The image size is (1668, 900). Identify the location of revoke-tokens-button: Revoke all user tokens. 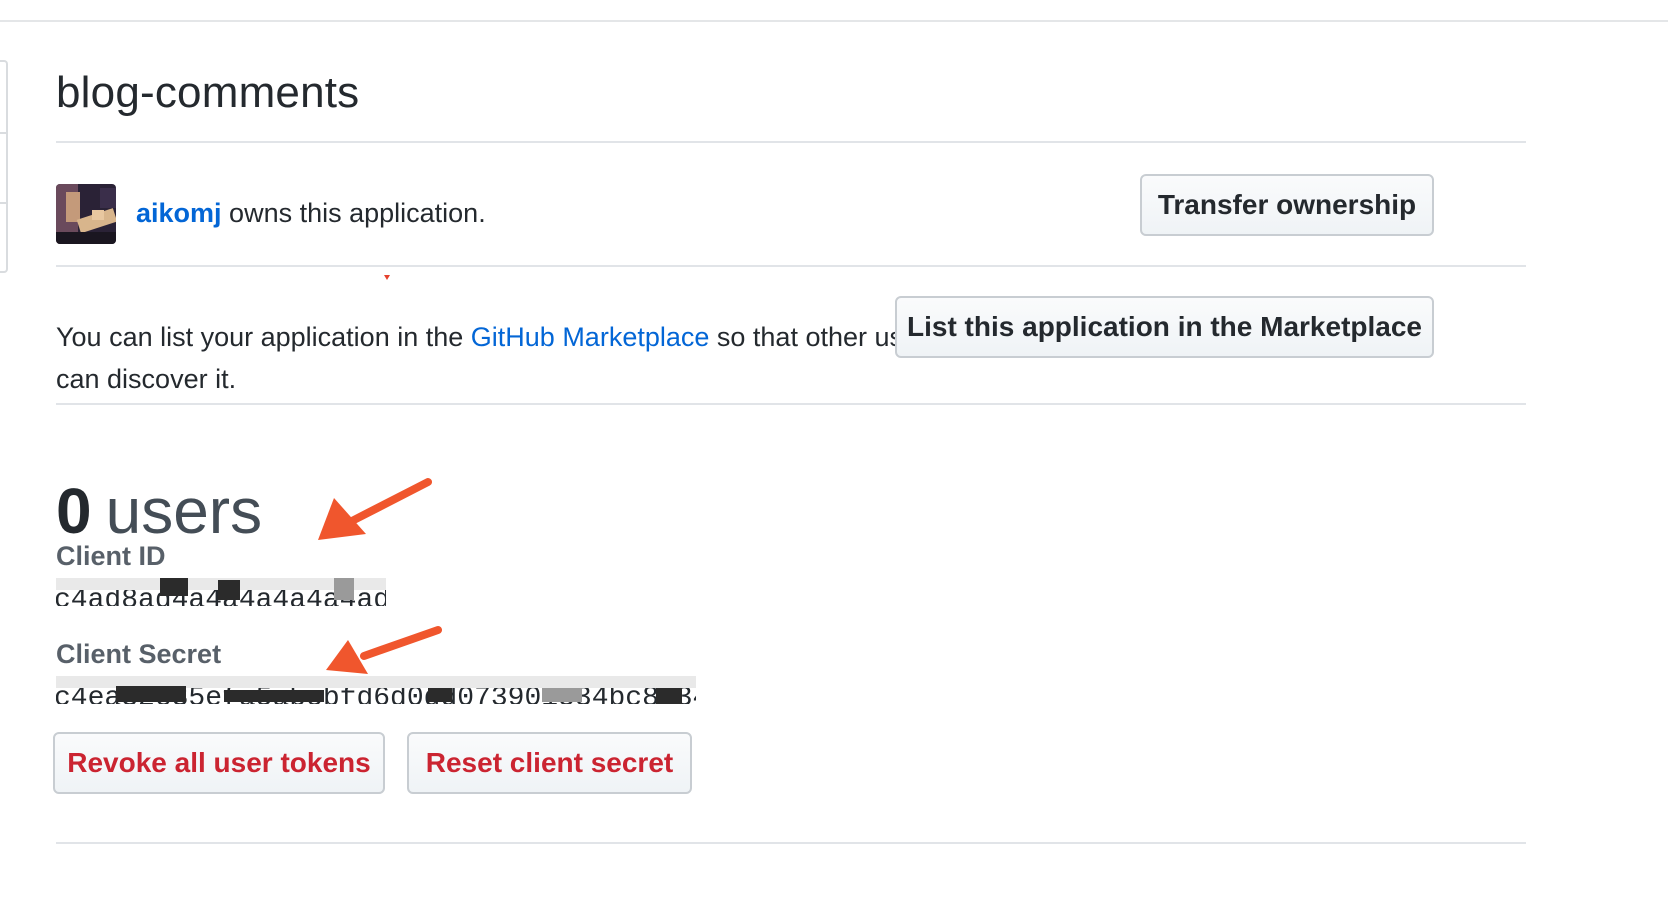
(219, 763).